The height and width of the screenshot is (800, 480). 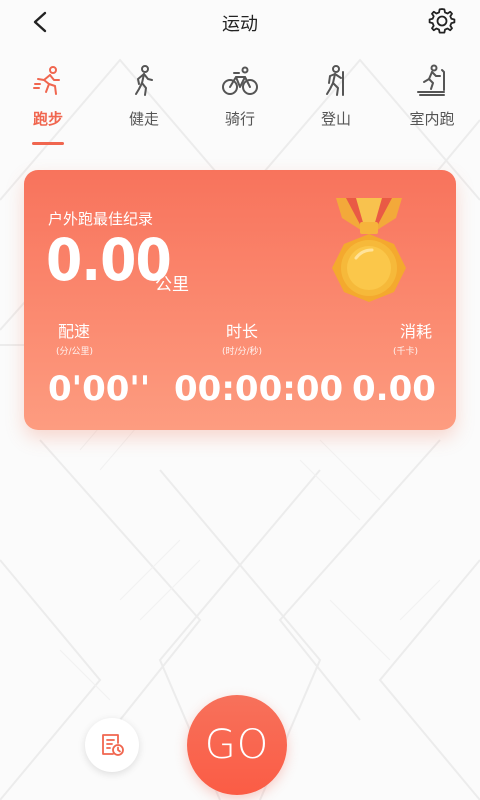 I want to click on record-distance: 0.00, so click(x=109, y=260).